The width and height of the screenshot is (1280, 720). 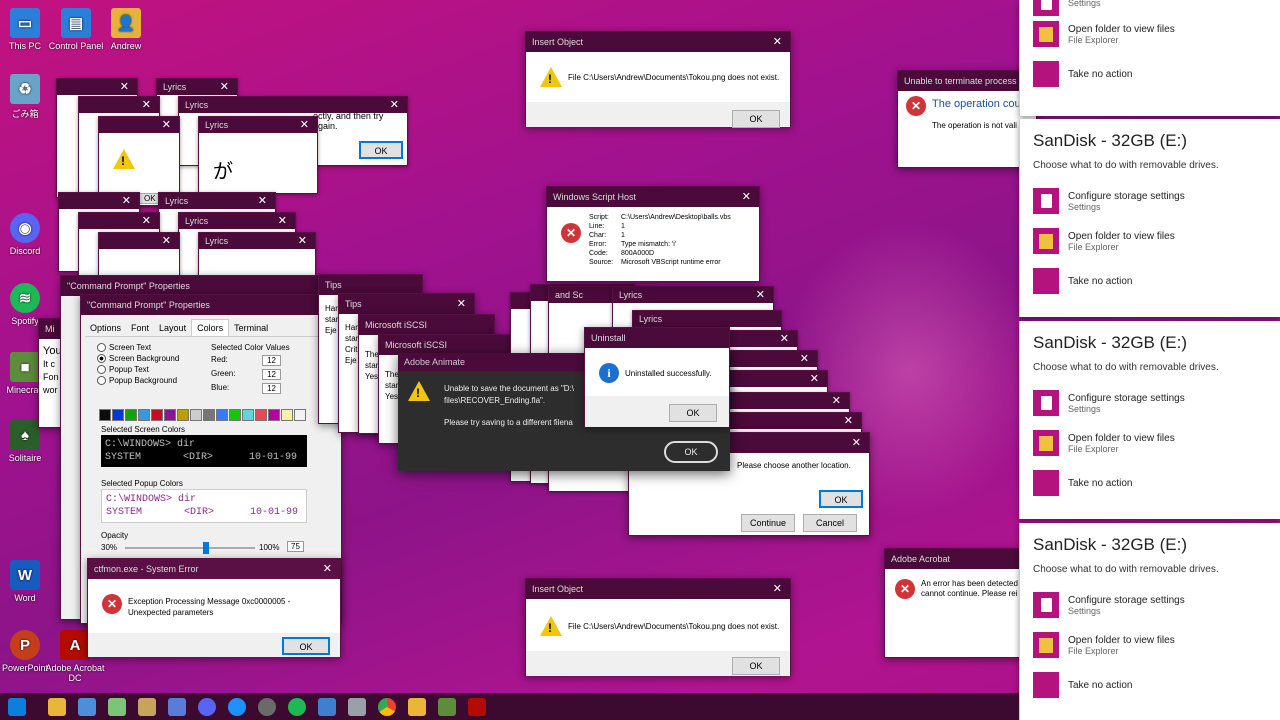 I want to click on control-panel-icon, so click(x=327, y=706).